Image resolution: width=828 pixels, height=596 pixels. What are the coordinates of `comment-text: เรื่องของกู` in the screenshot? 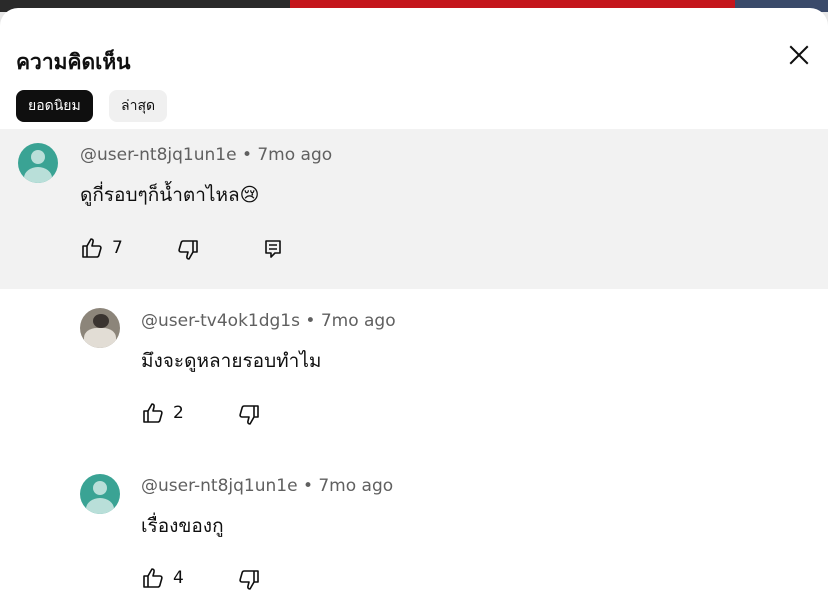 It's located at (182, 526).